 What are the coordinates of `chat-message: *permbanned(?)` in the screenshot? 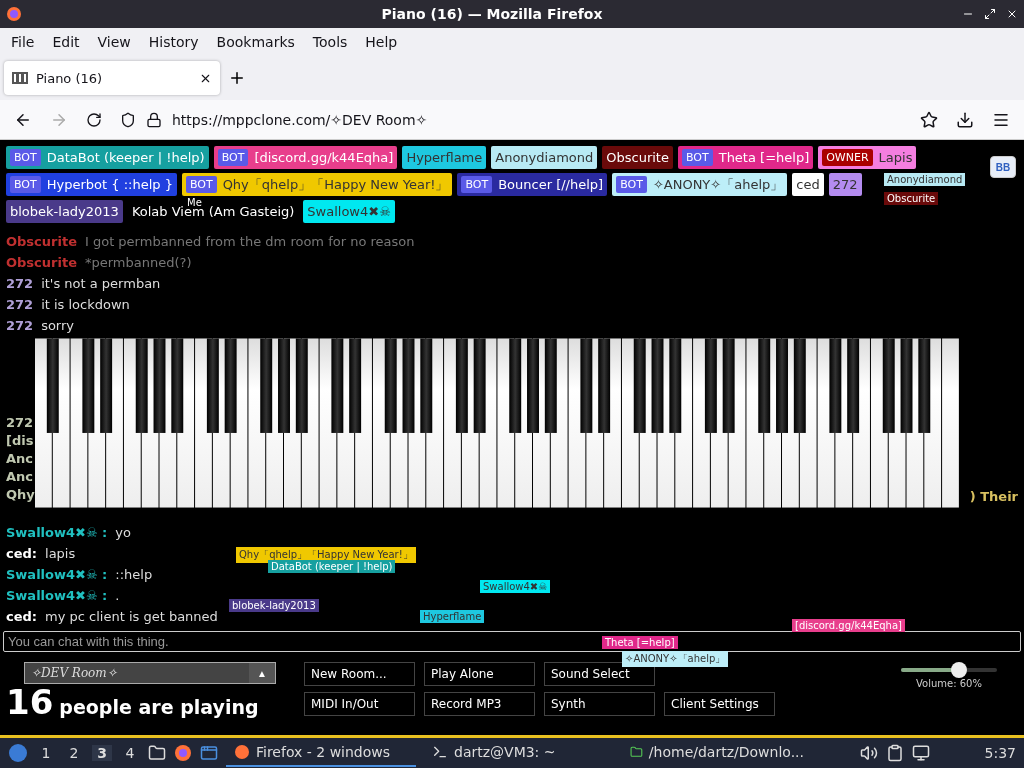 It's located at (138, 262).